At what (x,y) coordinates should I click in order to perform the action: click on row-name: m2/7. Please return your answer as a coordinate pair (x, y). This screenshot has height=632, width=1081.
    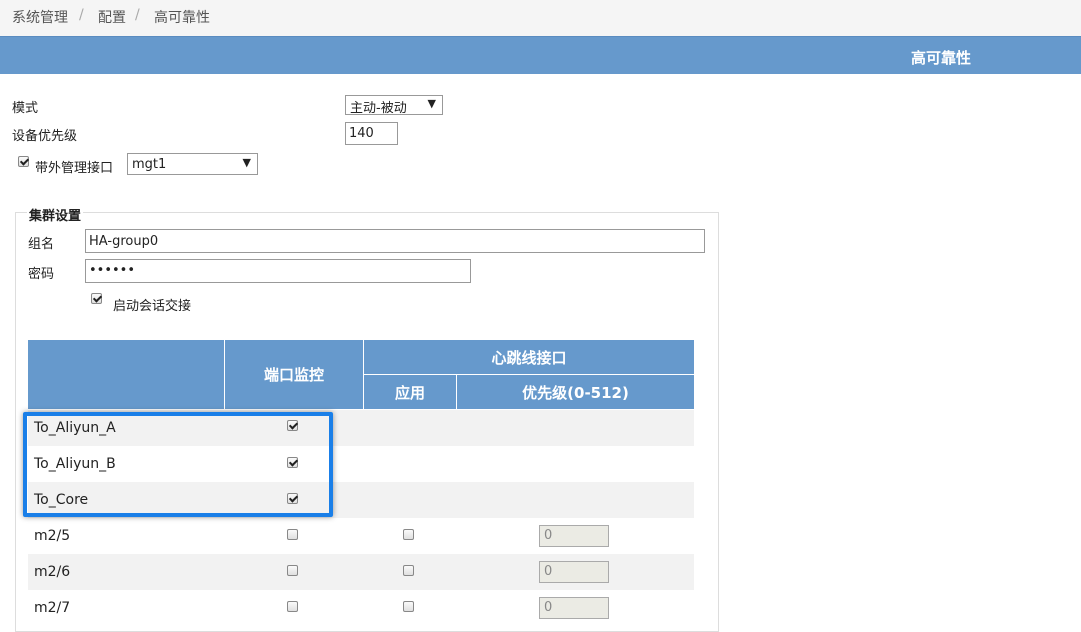
    Looking at the image, I should click on (52, 608).